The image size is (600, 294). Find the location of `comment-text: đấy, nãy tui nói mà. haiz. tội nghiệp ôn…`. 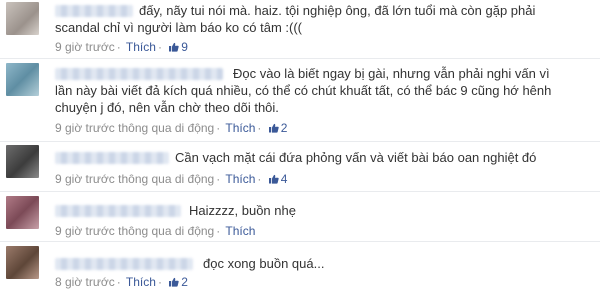

comment-text: đấy, nãy tui nói mà. haiz. tội nghiệp ôn… is located at coordinates (295, 19).